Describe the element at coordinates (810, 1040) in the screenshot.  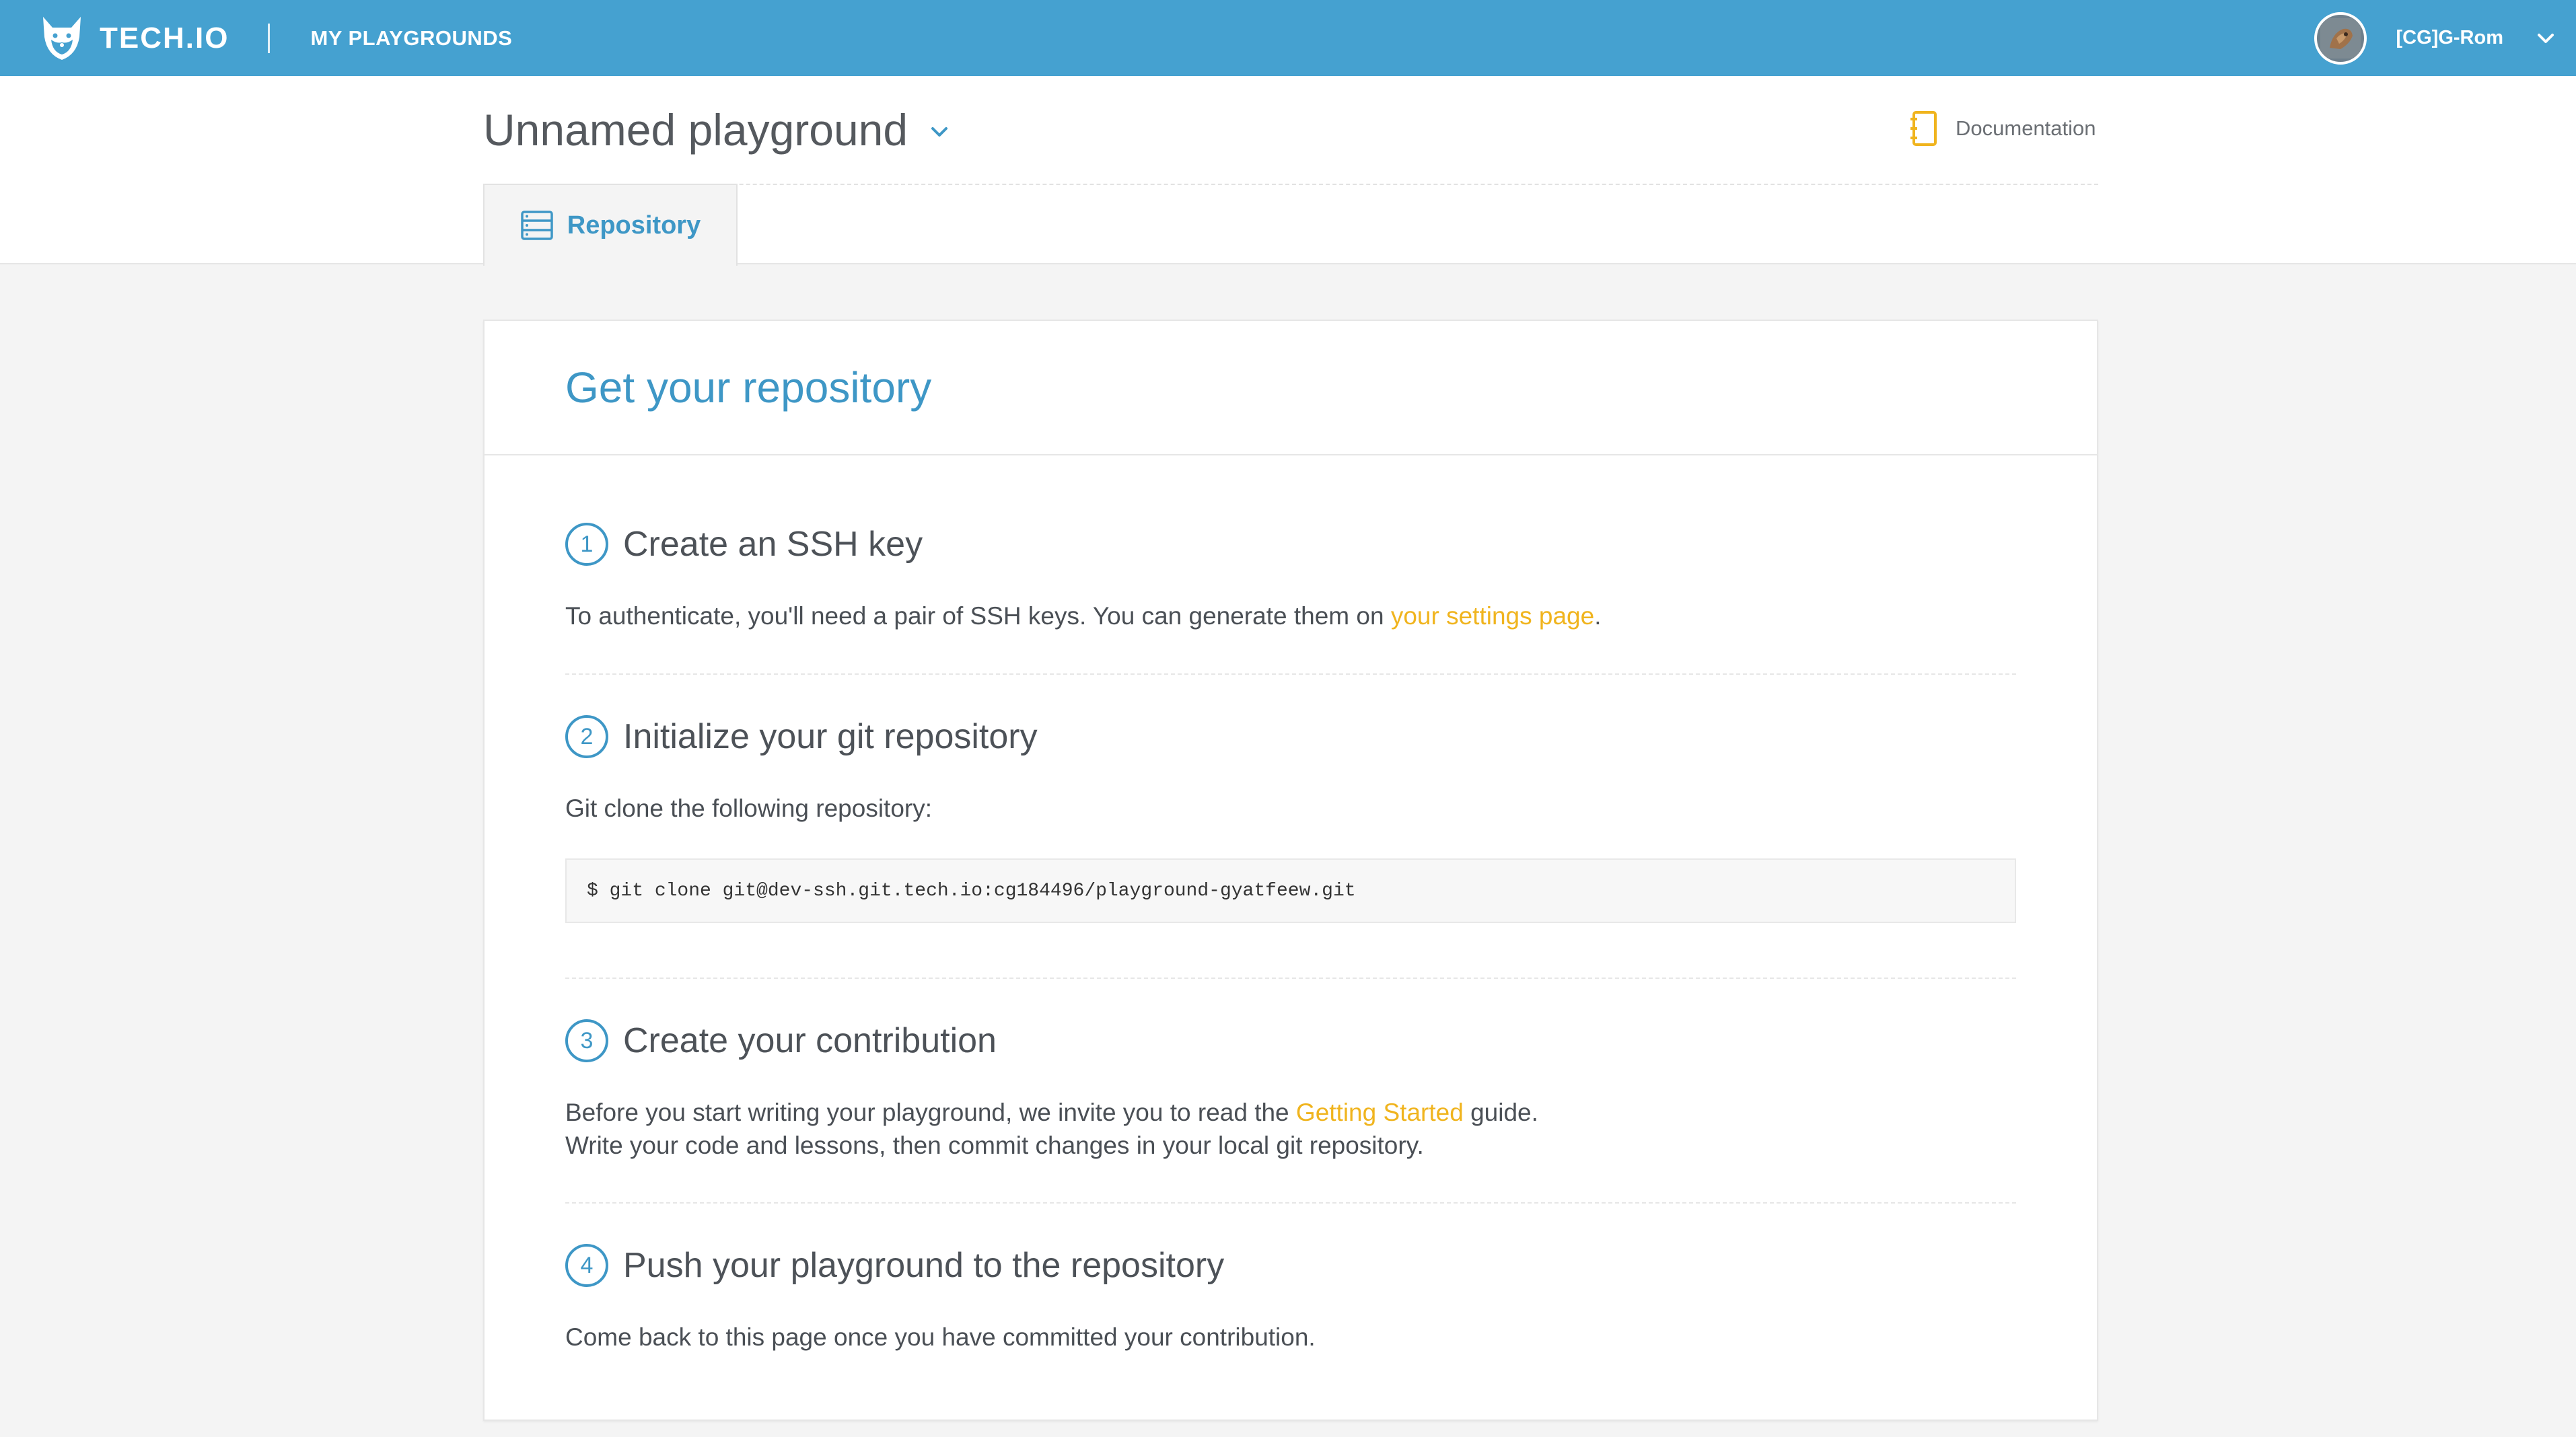
I see `step-title: Create your contribution` at that location.